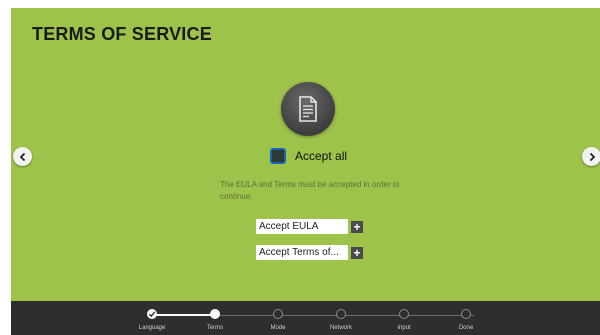 This screenshot has width=600, height=335. I want to click on chevron-left-icon, so click(22, 156).